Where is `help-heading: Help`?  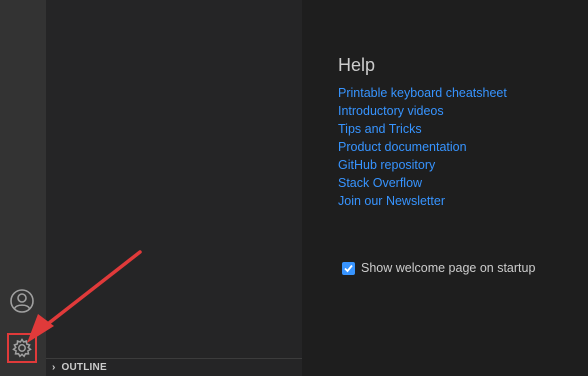 help-heading: Help is located at coordinates (357, 65).